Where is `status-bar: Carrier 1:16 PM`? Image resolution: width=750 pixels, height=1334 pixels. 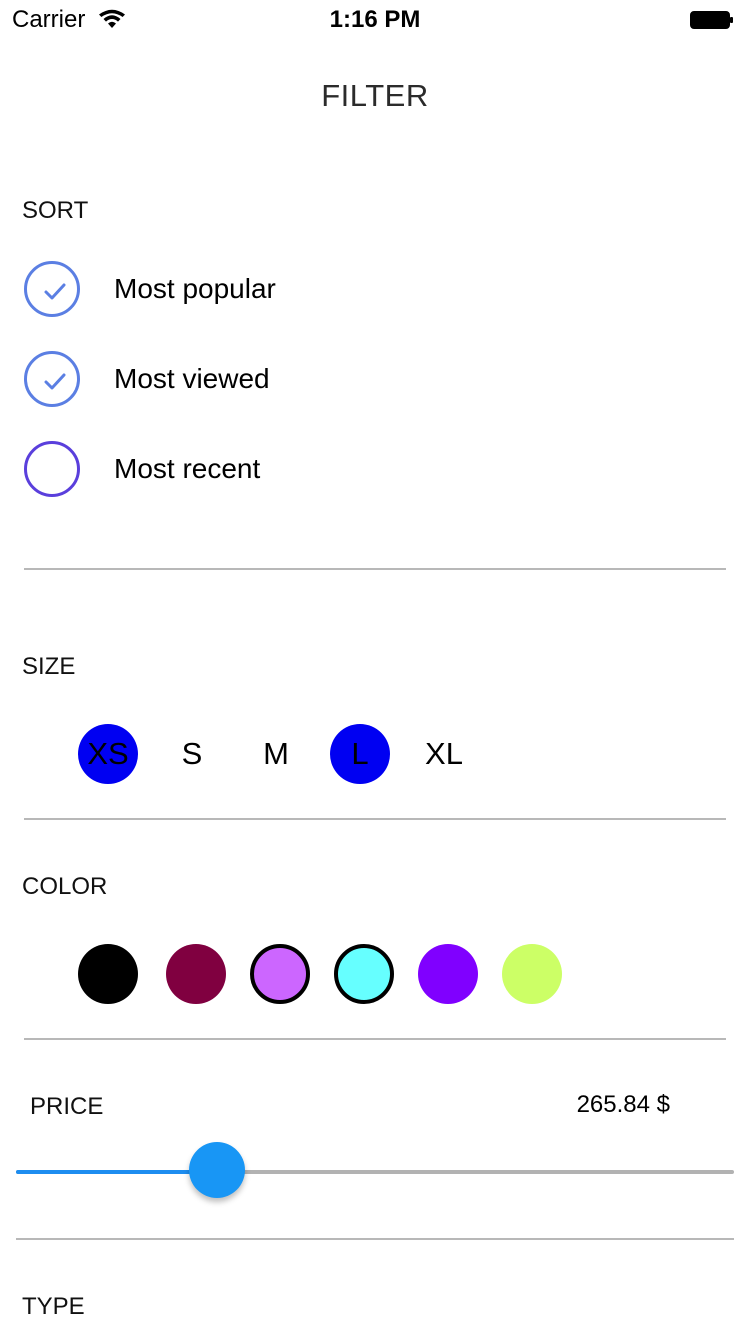
status-bar: Carrier 1:16 PM is located at coordinates (375, 20).